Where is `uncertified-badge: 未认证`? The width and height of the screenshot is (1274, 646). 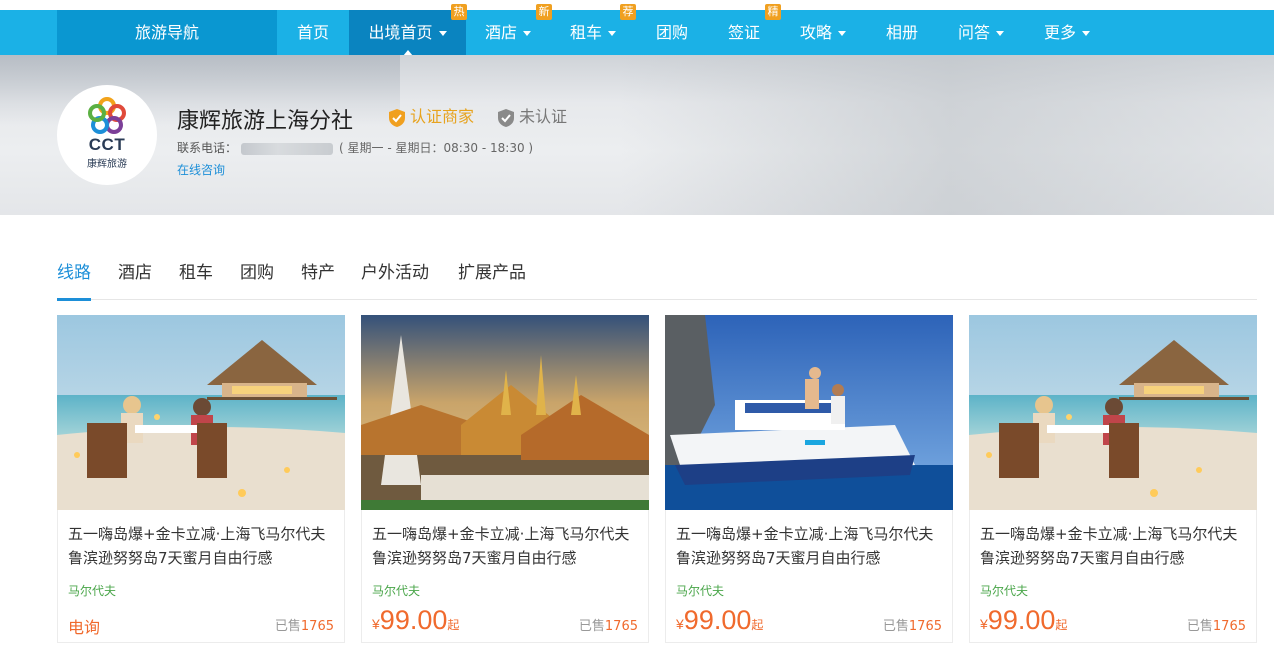 uncertified-badge: 未认证 is located at coordinates (532, 117).